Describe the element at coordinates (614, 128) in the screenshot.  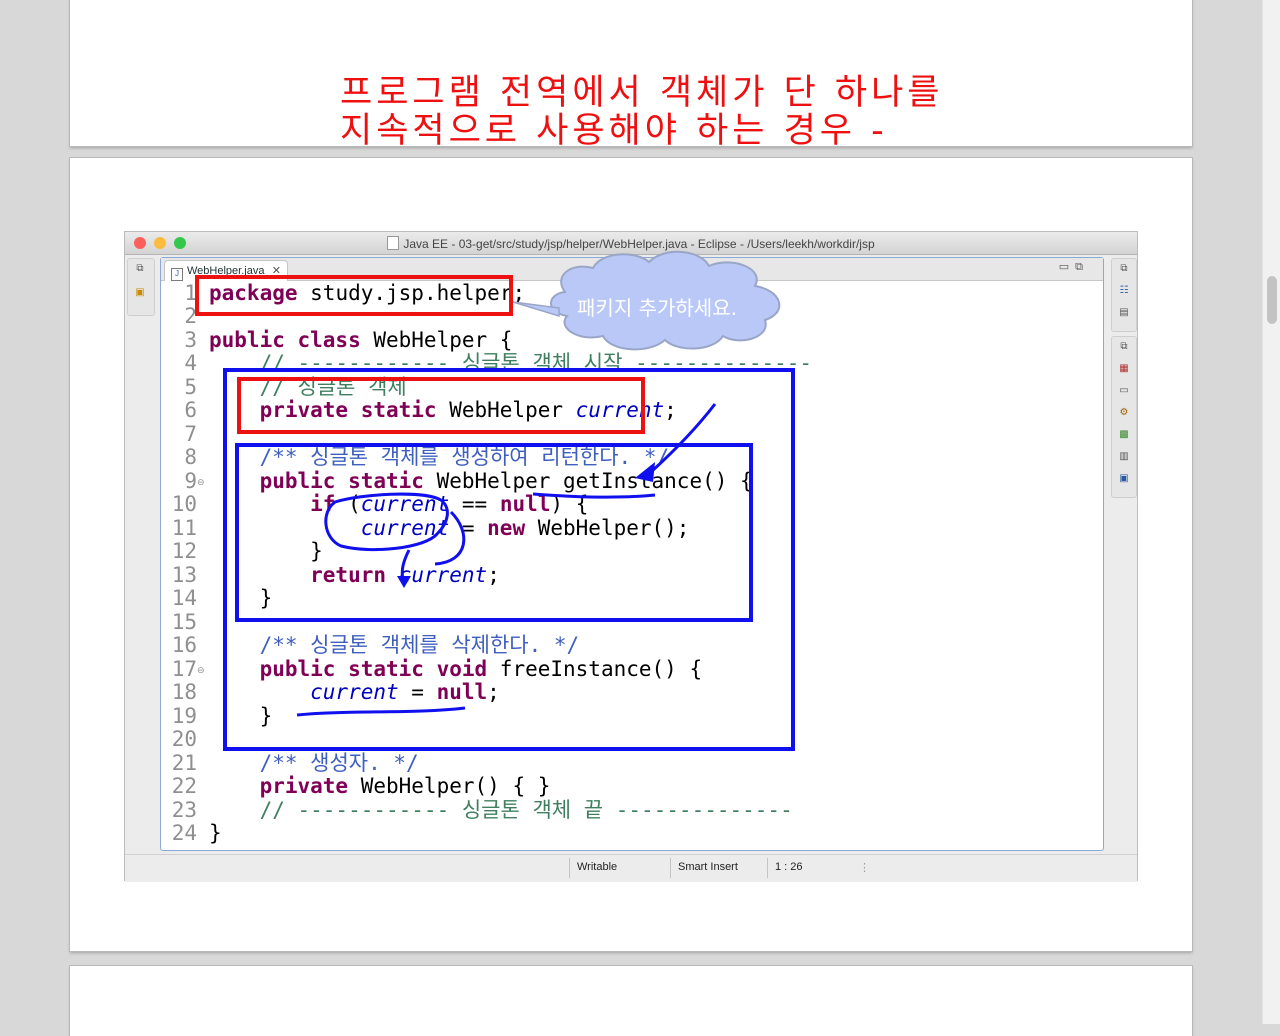
I see `slide-title-line2: 지속적으로 사용해야 하는 경우 -` at that location.